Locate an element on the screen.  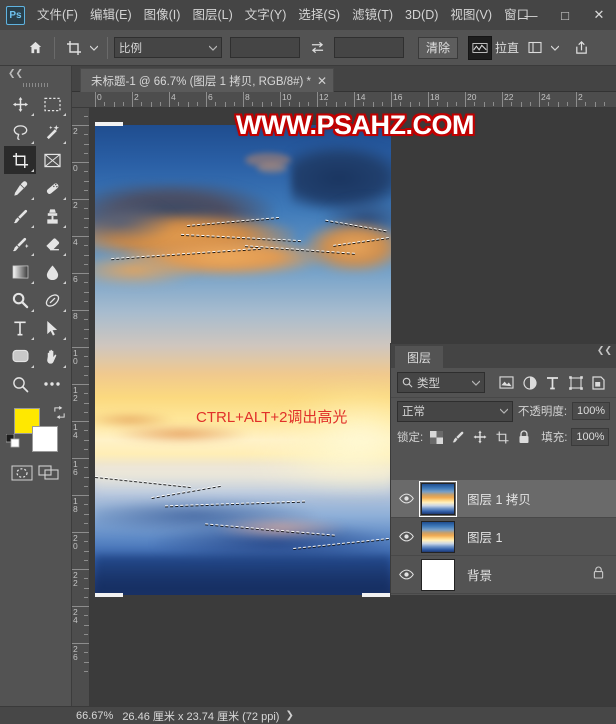
crop-ratio-select: 比例 is located at coordinates (168, 47).